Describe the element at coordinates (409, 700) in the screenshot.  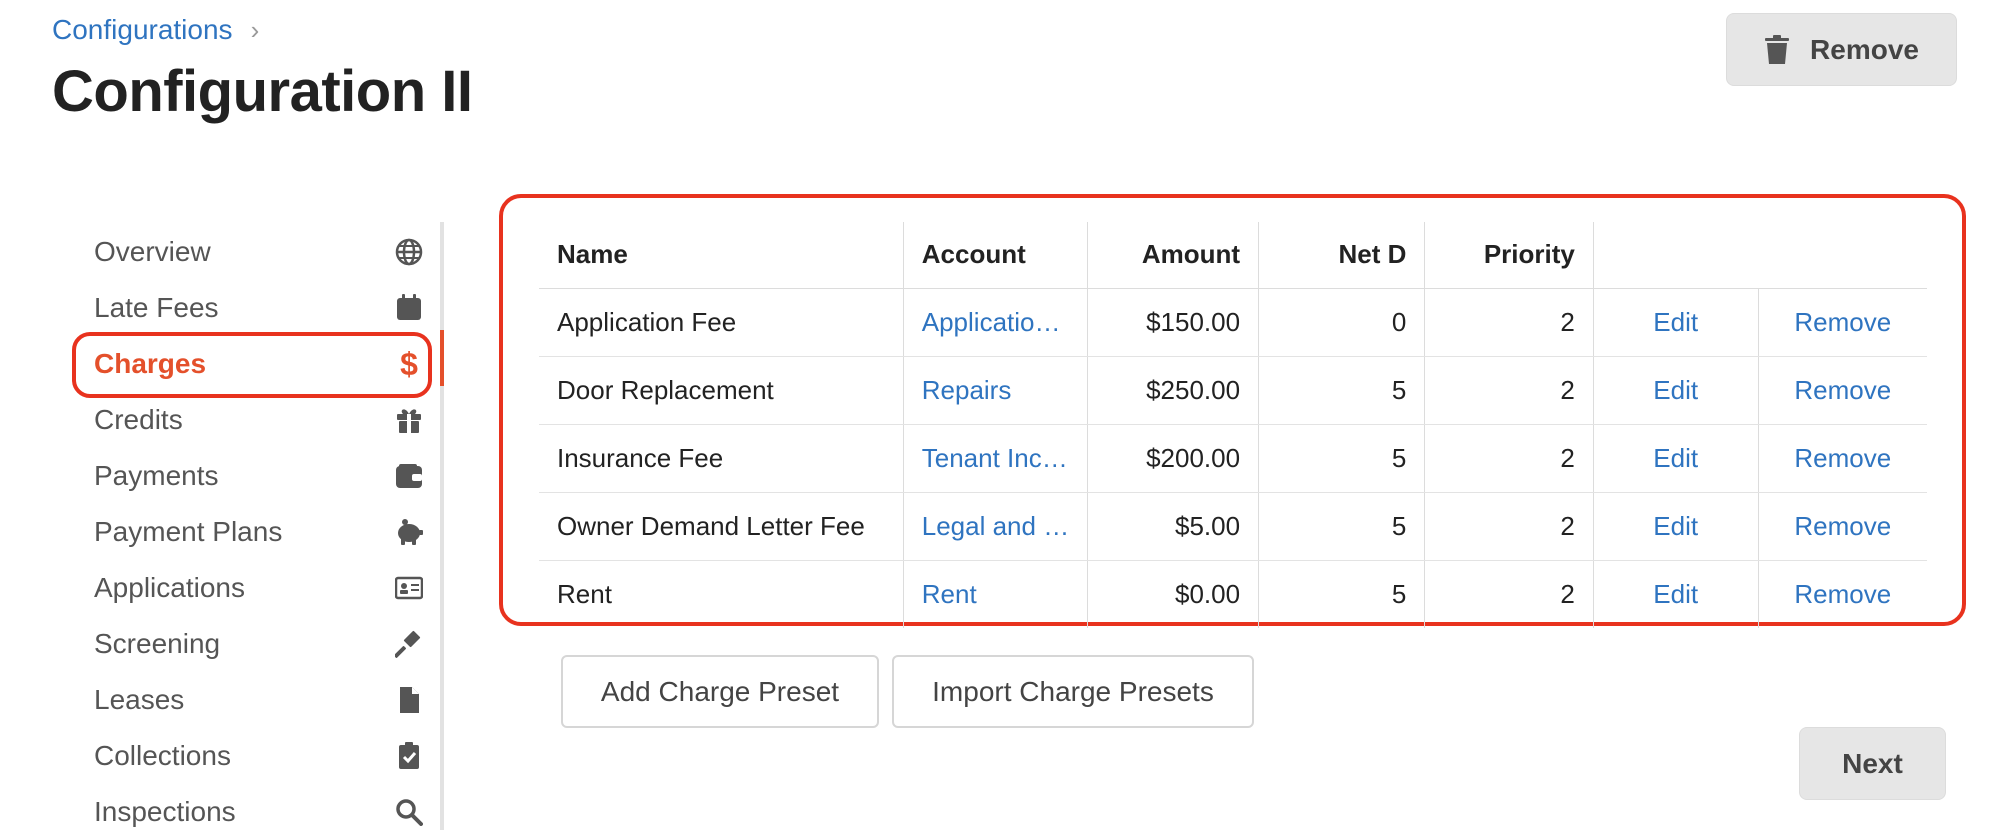
I see `file-icon` at that location.